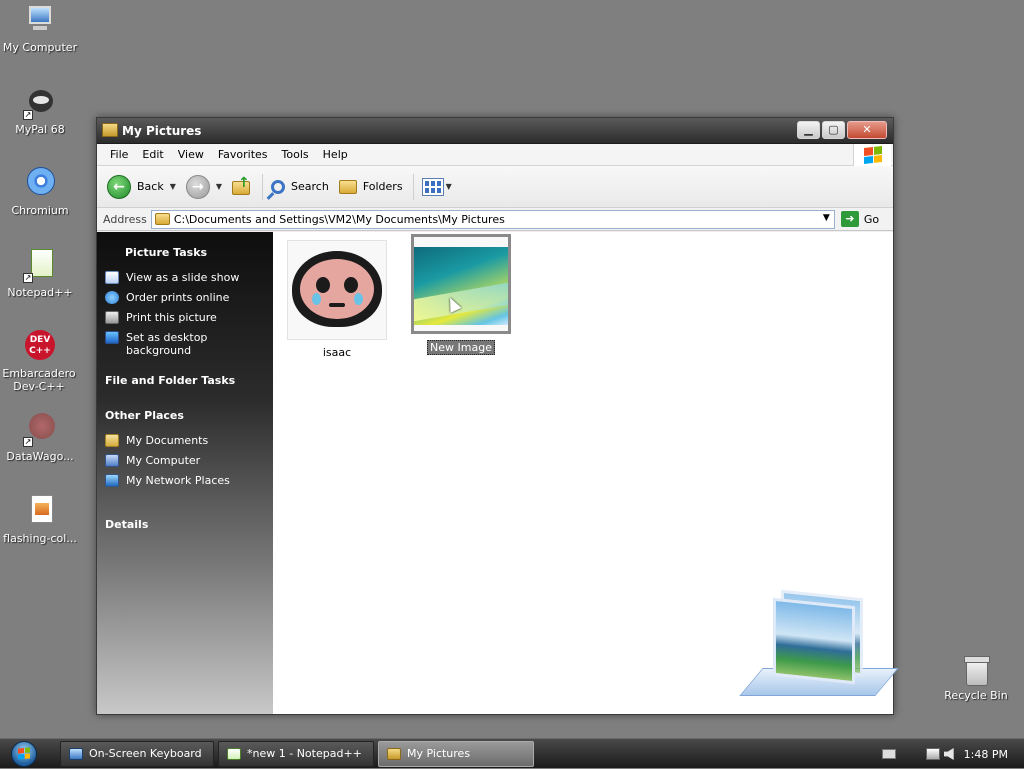  What do you see at coordinates (243, 154) in the screenshot?
I see `menu-favorites: Favorites` at bounding box center [243, 154].